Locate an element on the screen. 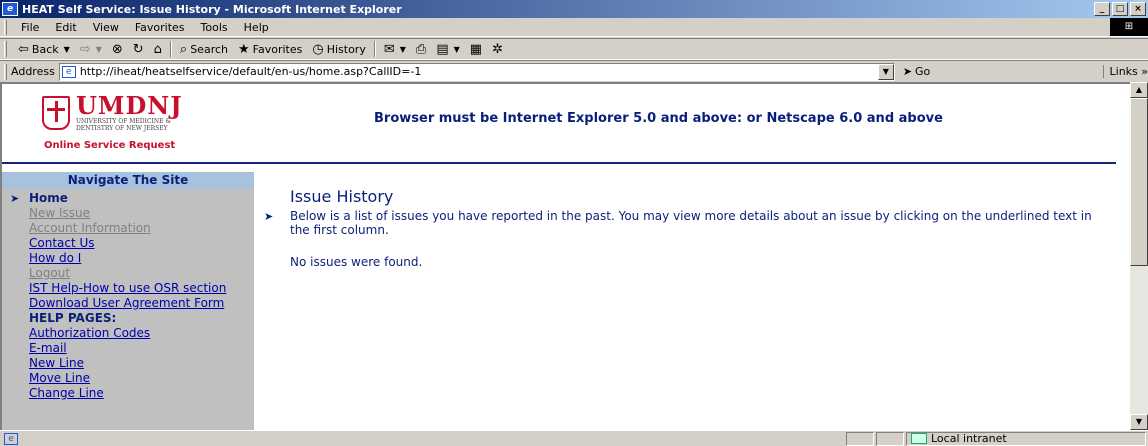 This screenshot has height=446, width=1148. sidebar-item-label: E-mail is located at coordinates (48, 348).